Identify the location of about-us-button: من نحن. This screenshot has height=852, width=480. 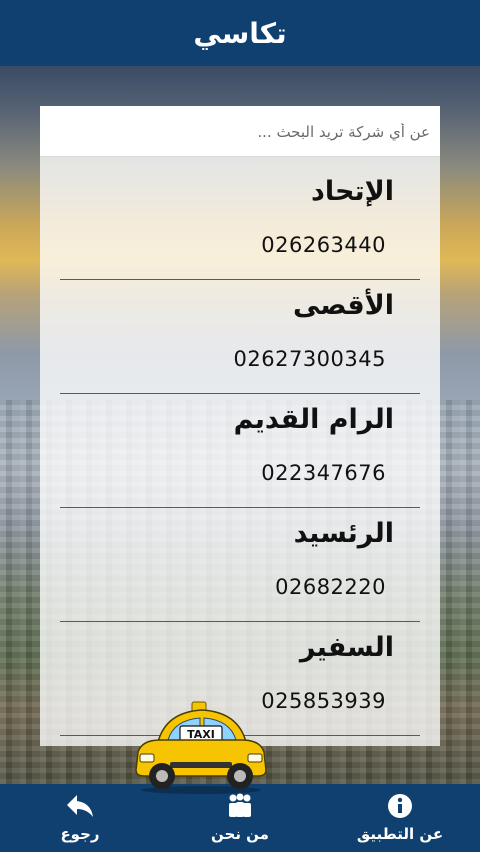
(240, 818).